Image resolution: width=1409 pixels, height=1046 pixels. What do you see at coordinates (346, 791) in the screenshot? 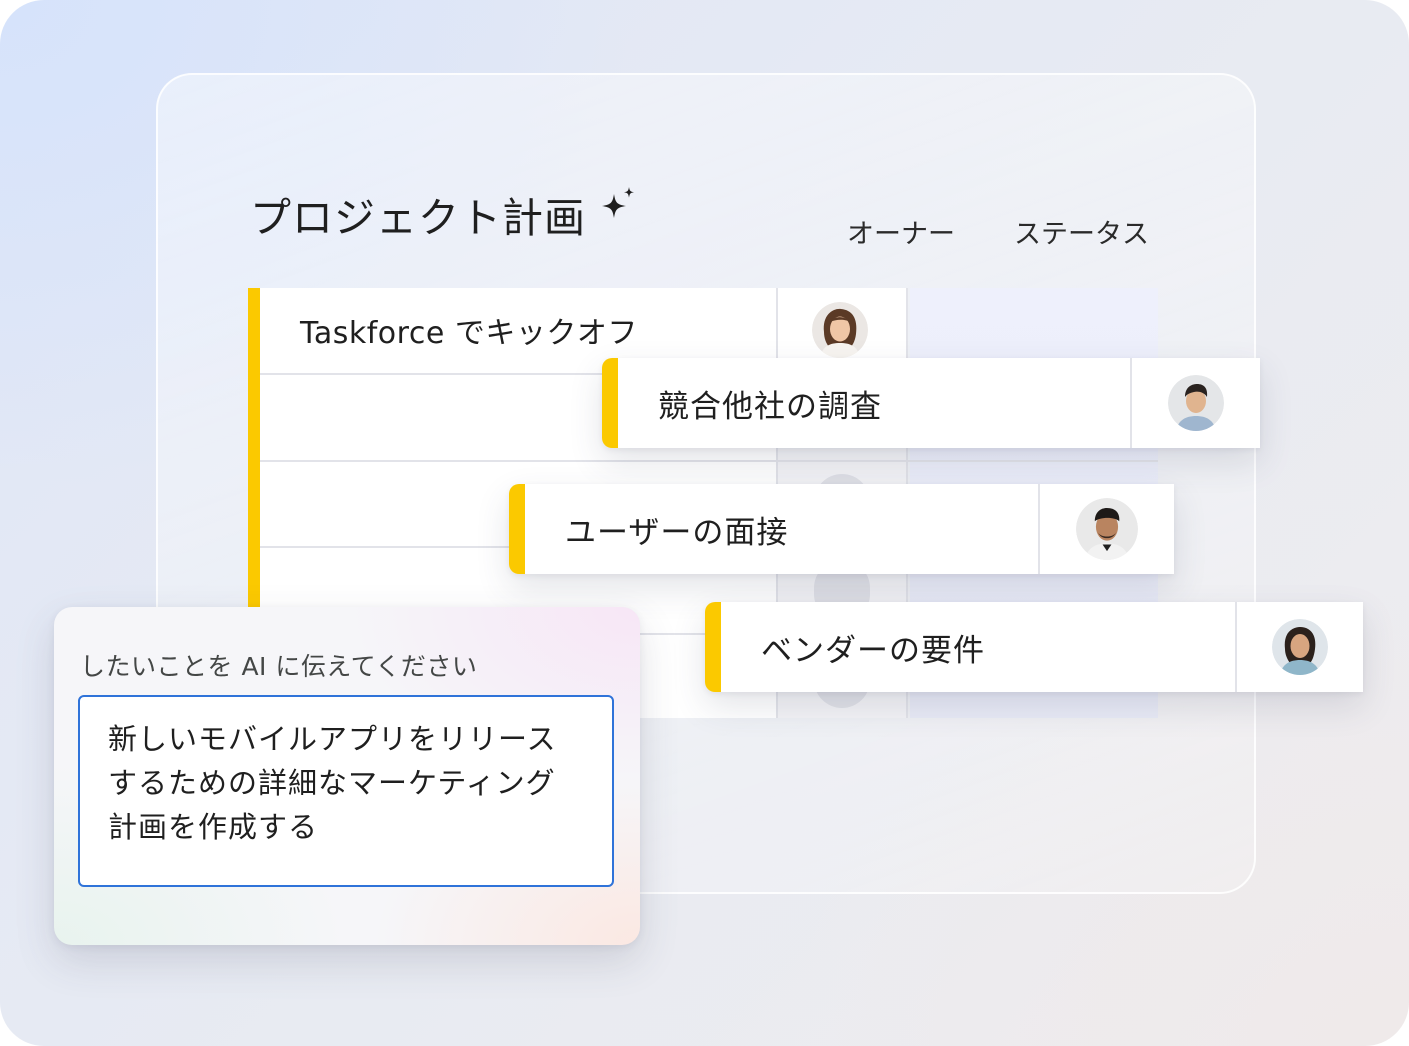
I see `ai-prompt-input: 新しいモバイルアプリをリリースするための詳細なマーケティング計画を作成する` at bounding box center [346, 791].